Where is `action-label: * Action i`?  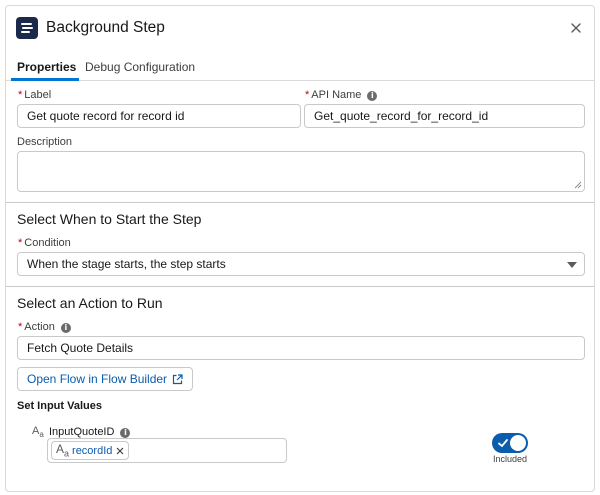
action-label: * Action i is located at coordinates (44, 327).